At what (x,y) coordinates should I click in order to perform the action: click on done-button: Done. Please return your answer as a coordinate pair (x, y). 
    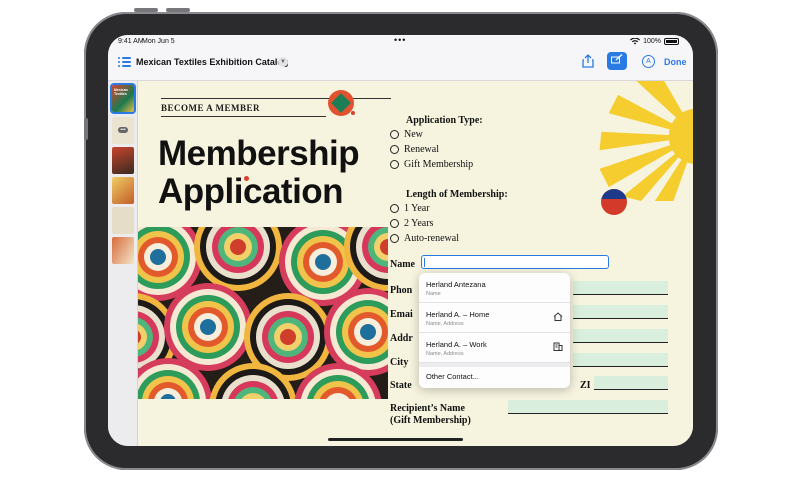
    Looking at the image, I should click on (675, 62).